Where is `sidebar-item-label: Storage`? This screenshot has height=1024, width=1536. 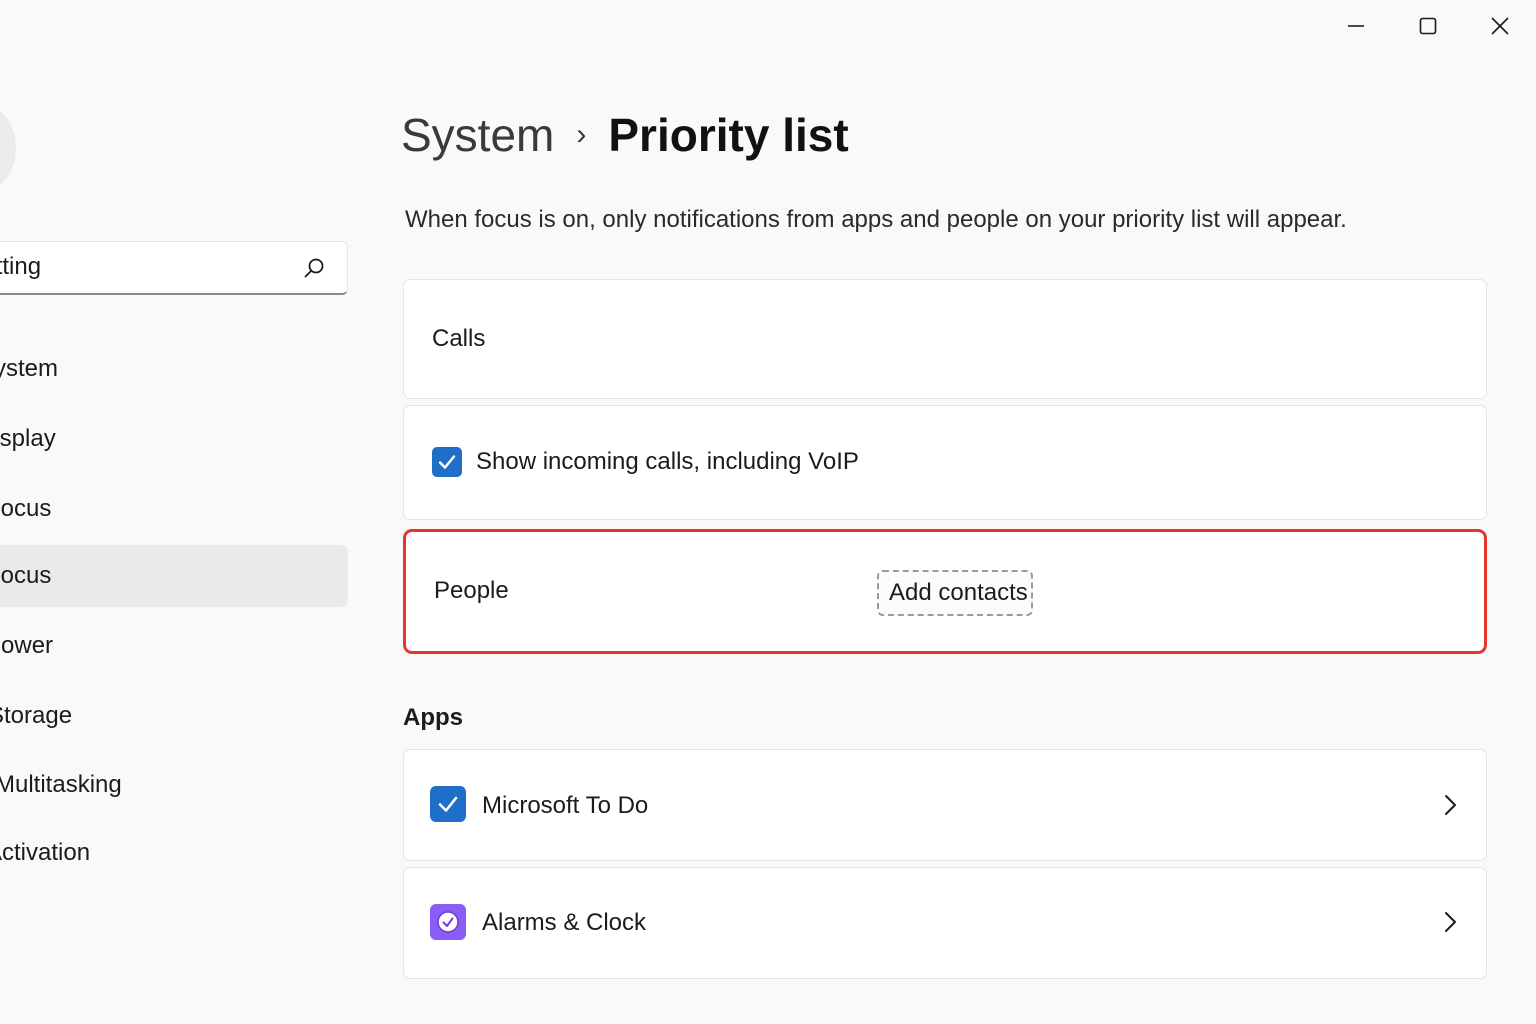
sidebar-item-label: Storage is located at coordinates (36, 715).